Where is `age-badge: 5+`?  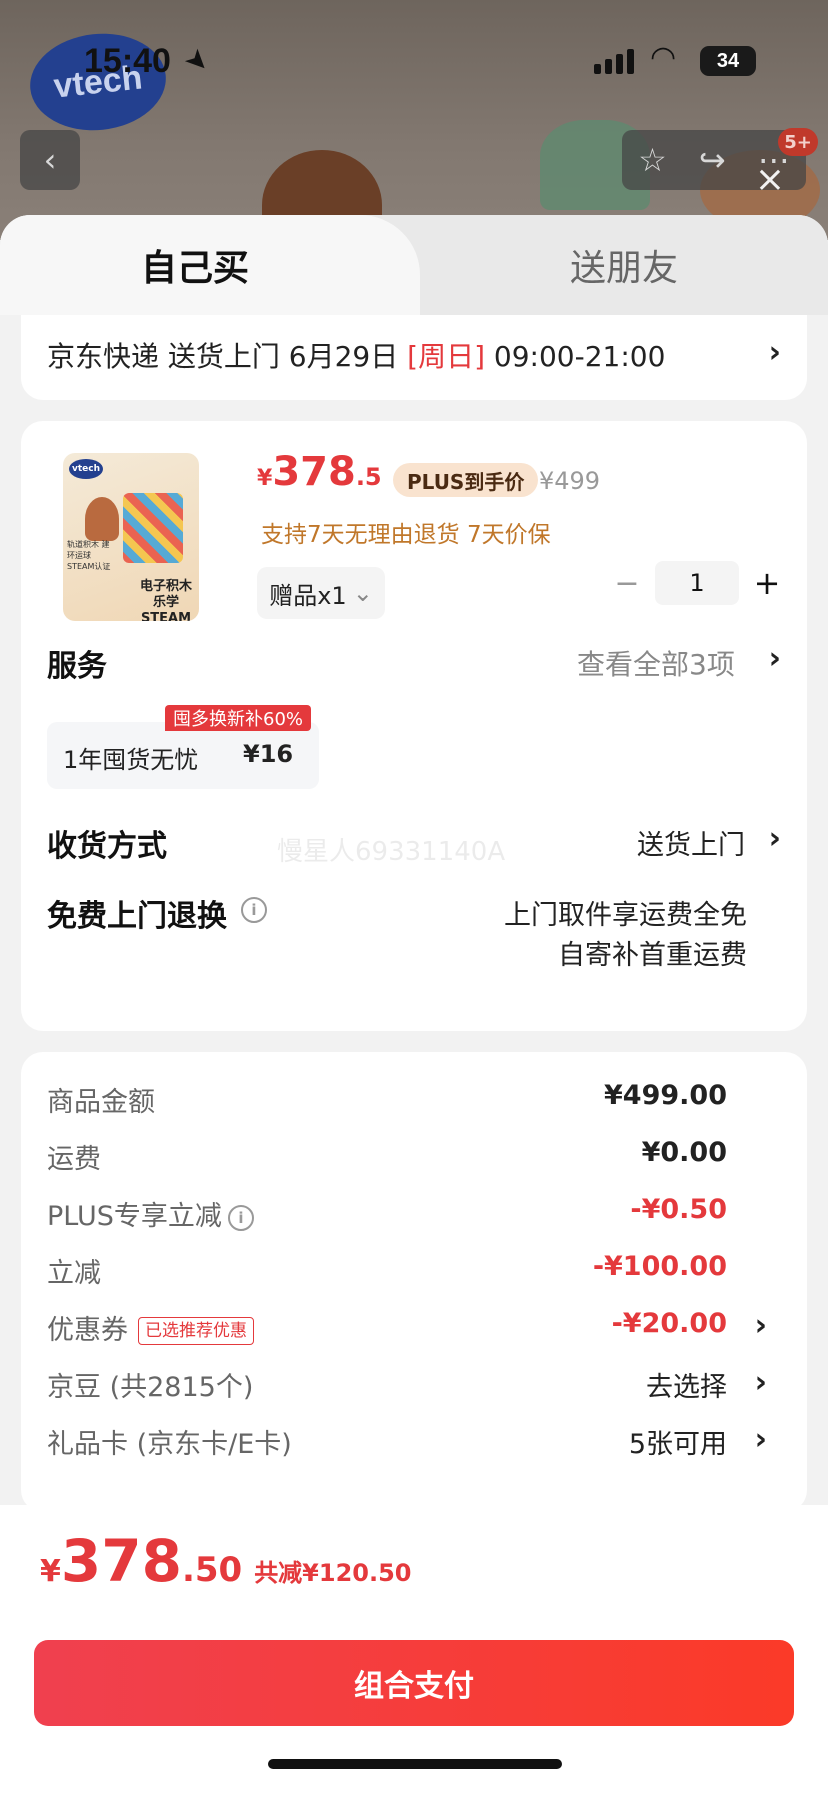 age-badge: 5+ is located at coordinates (798, 142).